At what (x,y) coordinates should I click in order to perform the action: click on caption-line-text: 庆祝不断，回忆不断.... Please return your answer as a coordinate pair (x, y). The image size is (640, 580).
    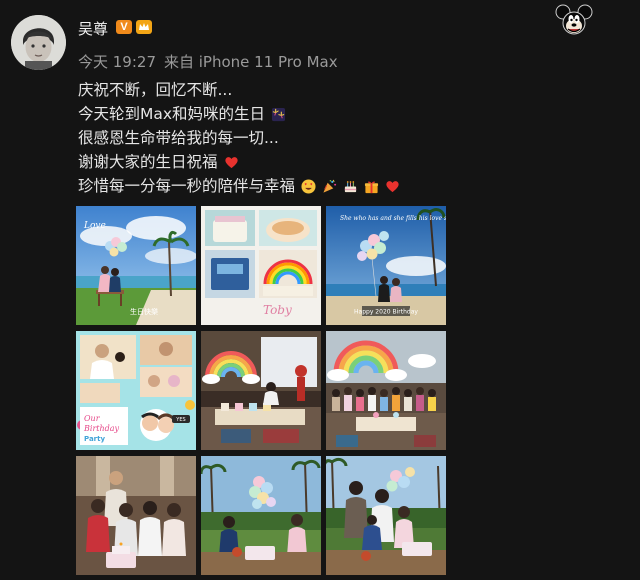
    Looking at the image, I should click on (155, 90).